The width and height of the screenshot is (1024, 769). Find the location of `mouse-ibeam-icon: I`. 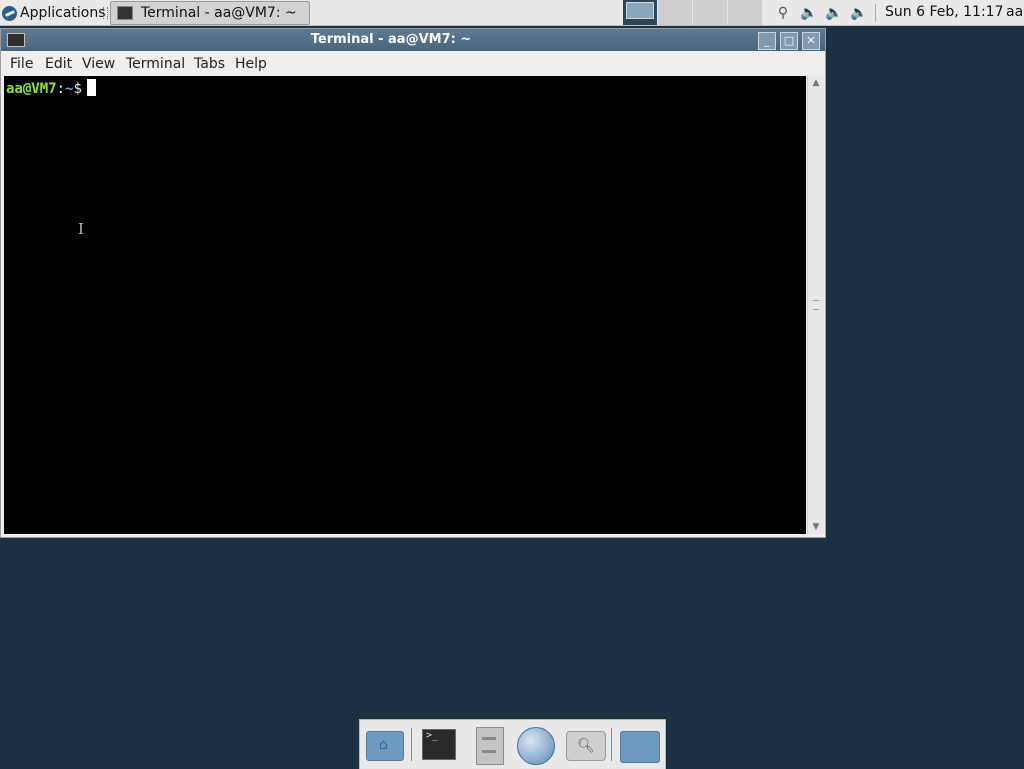

mouse-ibeam-icon: I is located at coordinates (81, 229).